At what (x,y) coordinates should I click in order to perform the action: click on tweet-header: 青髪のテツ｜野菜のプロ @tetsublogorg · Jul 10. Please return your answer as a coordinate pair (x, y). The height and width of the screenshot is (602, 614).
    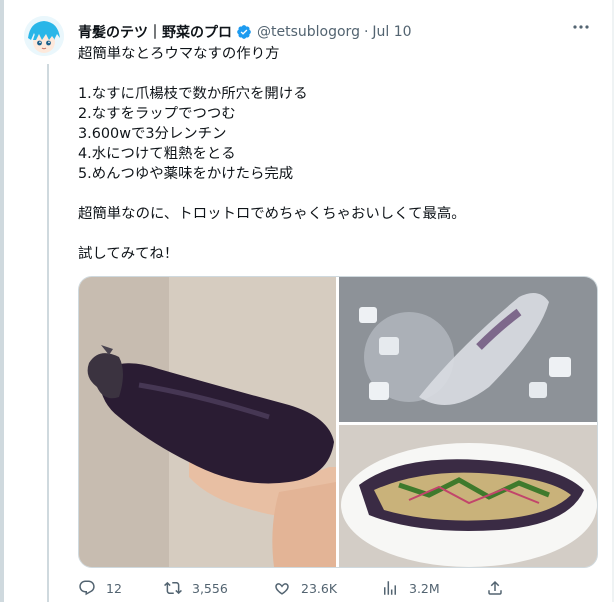
    Looking at the image, I should click on (245, 32).